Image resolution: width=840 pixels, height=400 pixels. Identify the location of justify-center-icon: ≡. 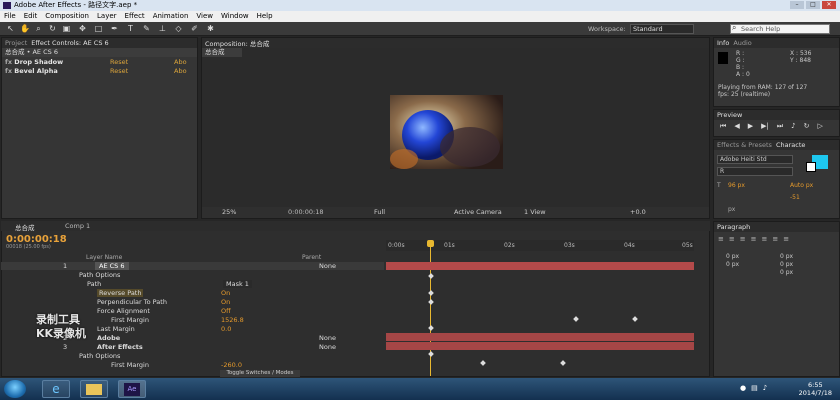
(765, 239).